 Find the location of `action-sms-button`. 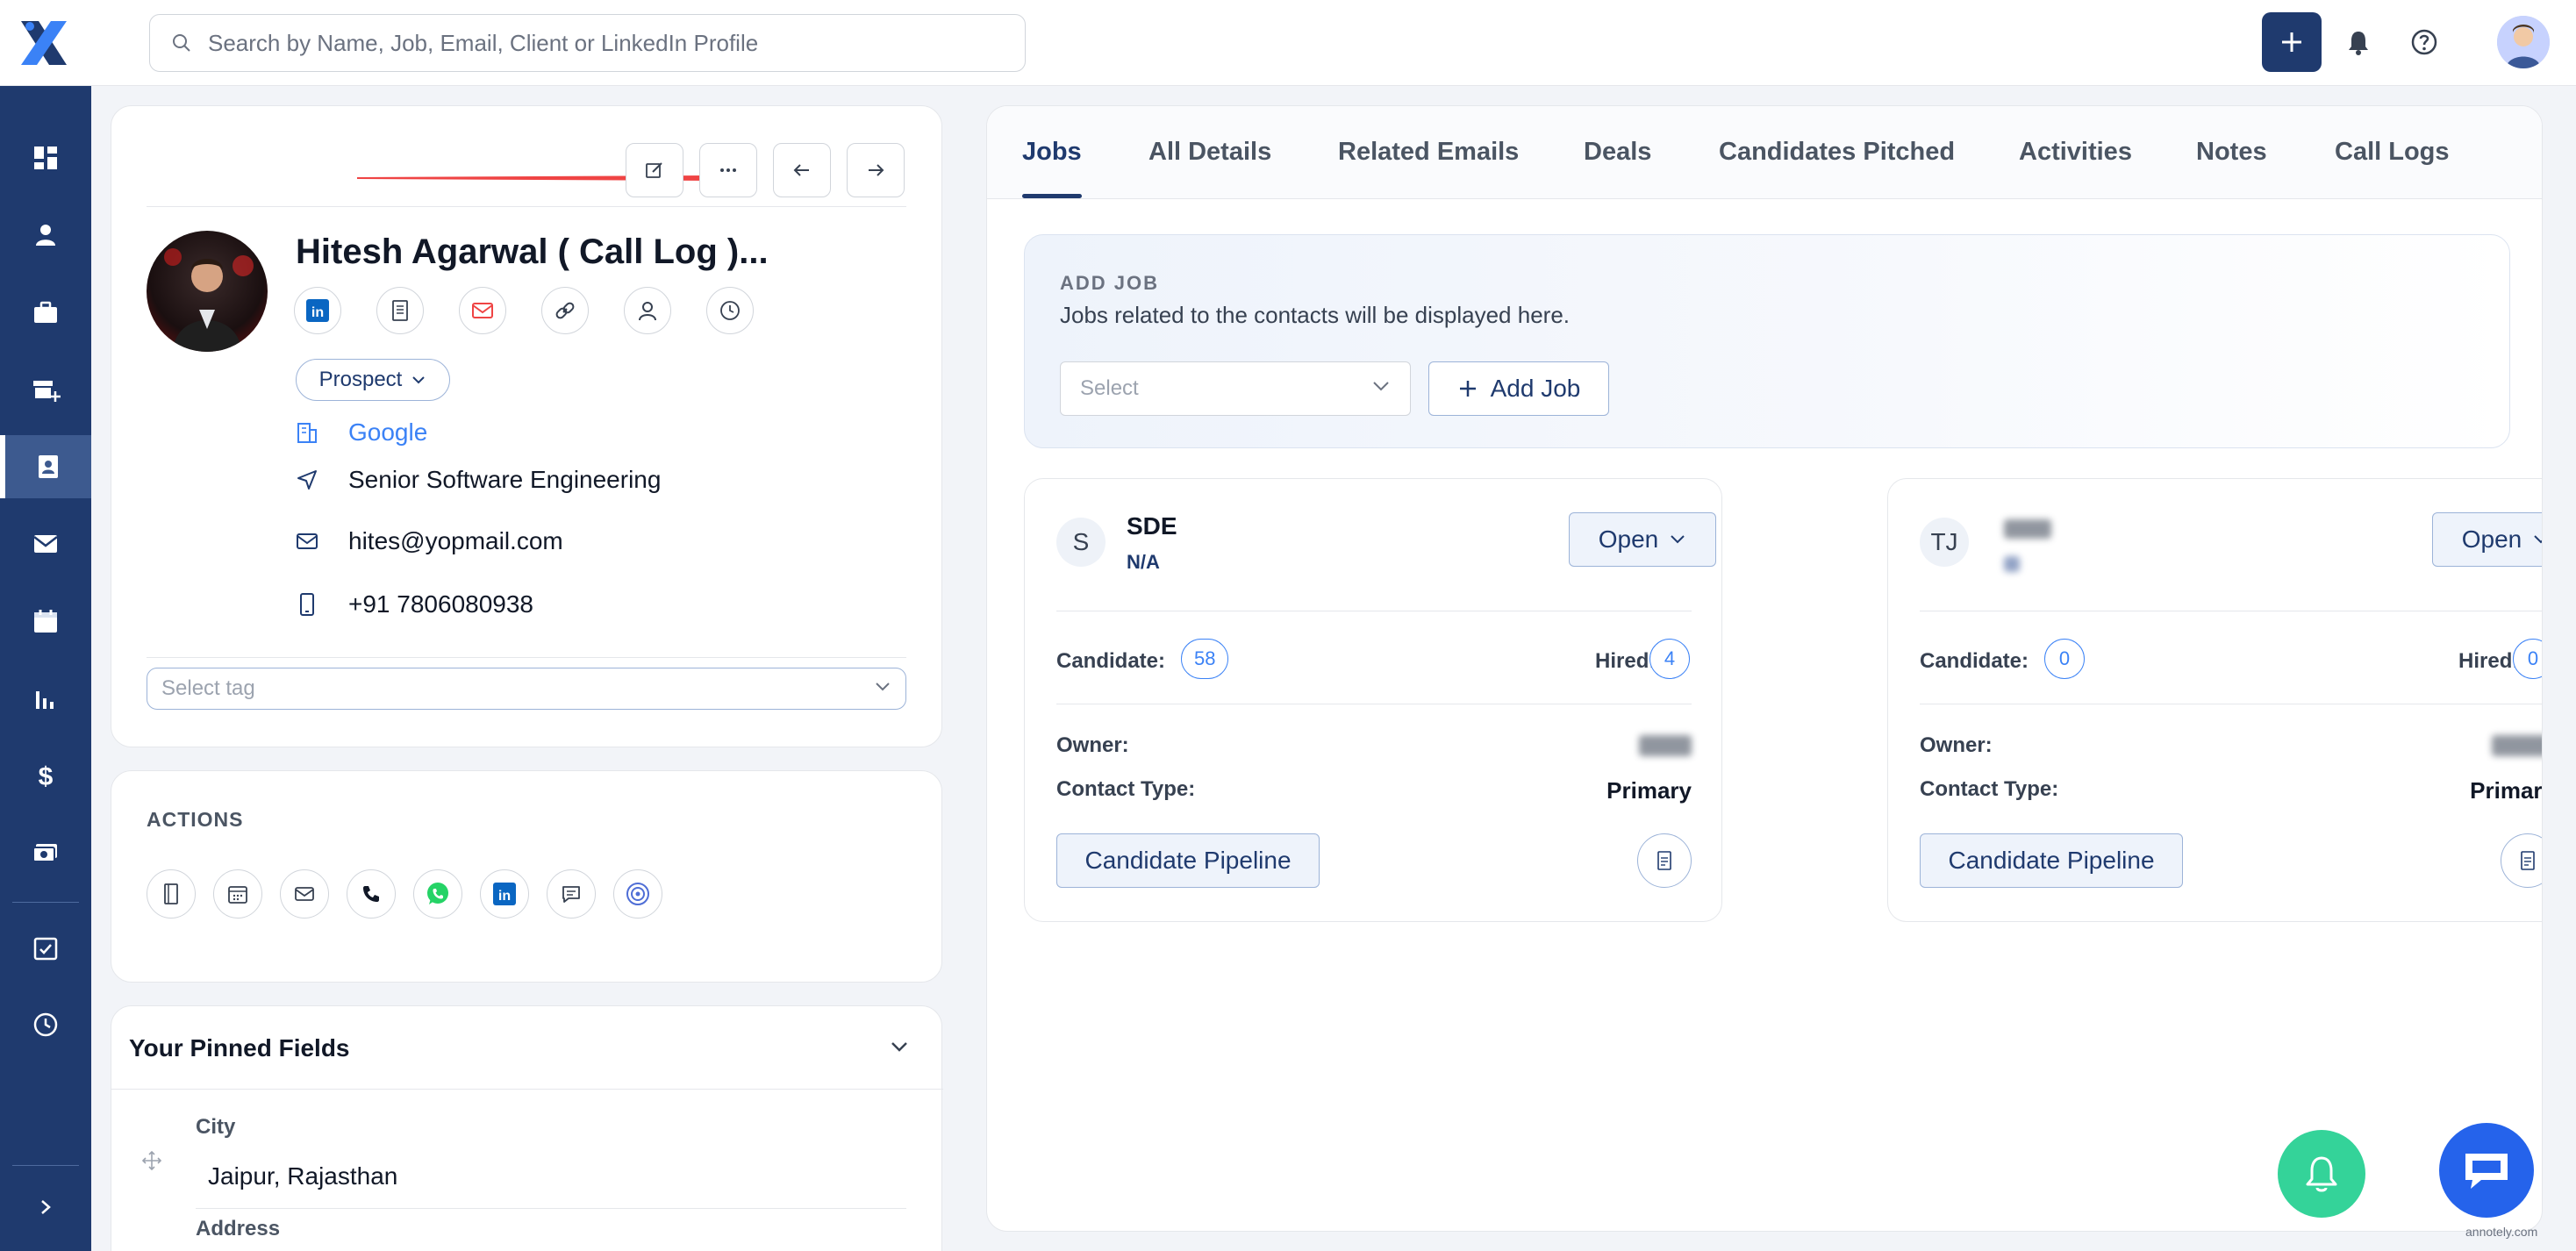

action-sms-button is located at coordinates (571, 894).